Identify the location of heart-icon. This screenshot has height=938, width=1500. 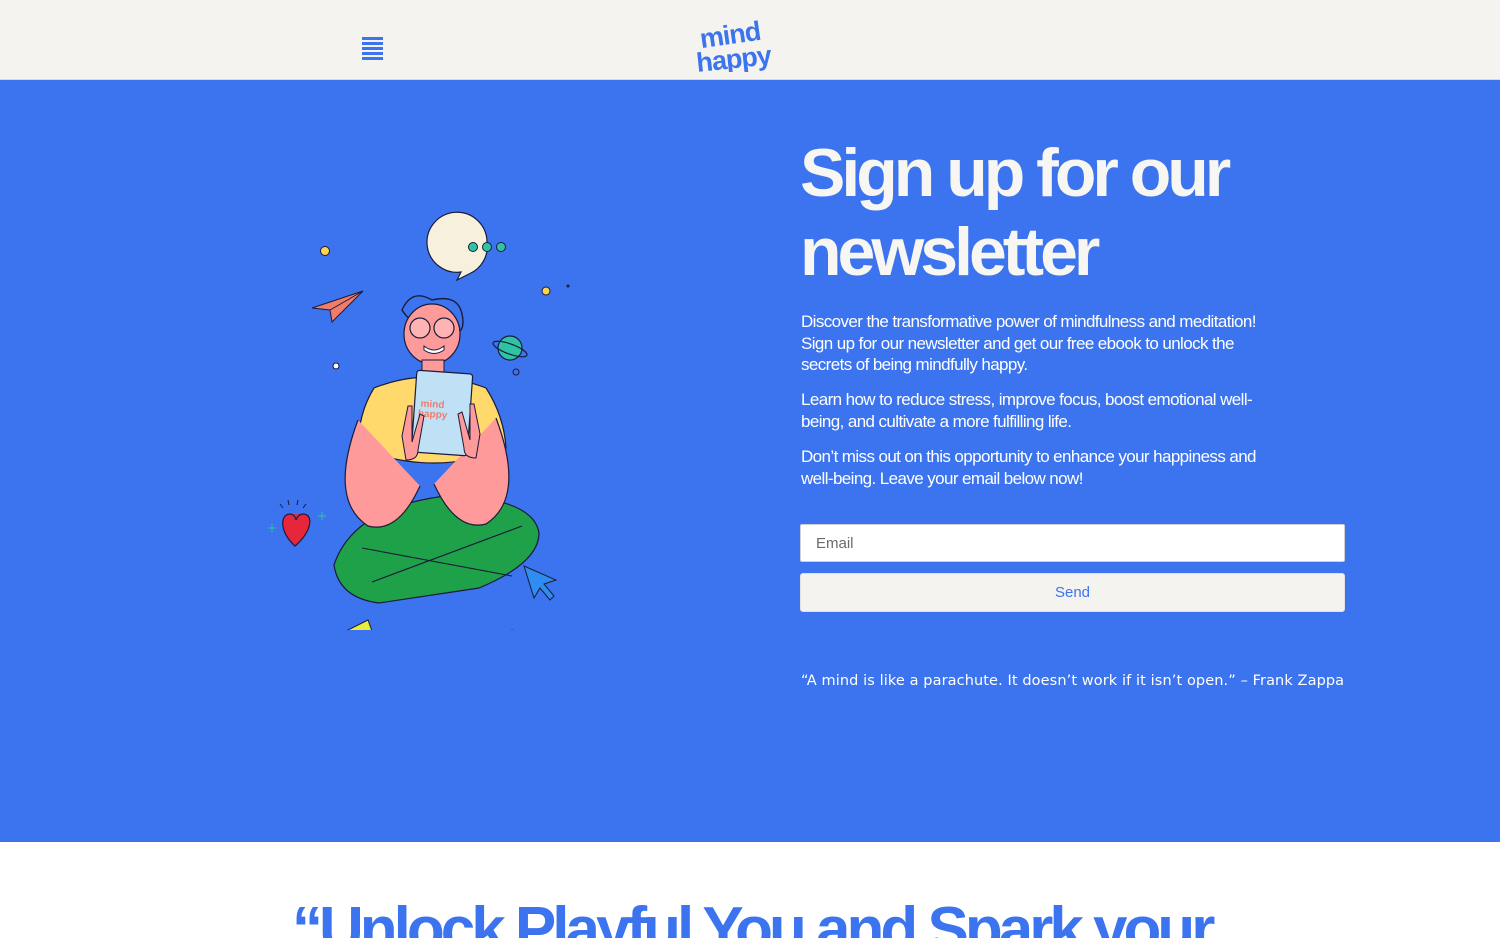
(297, 523).